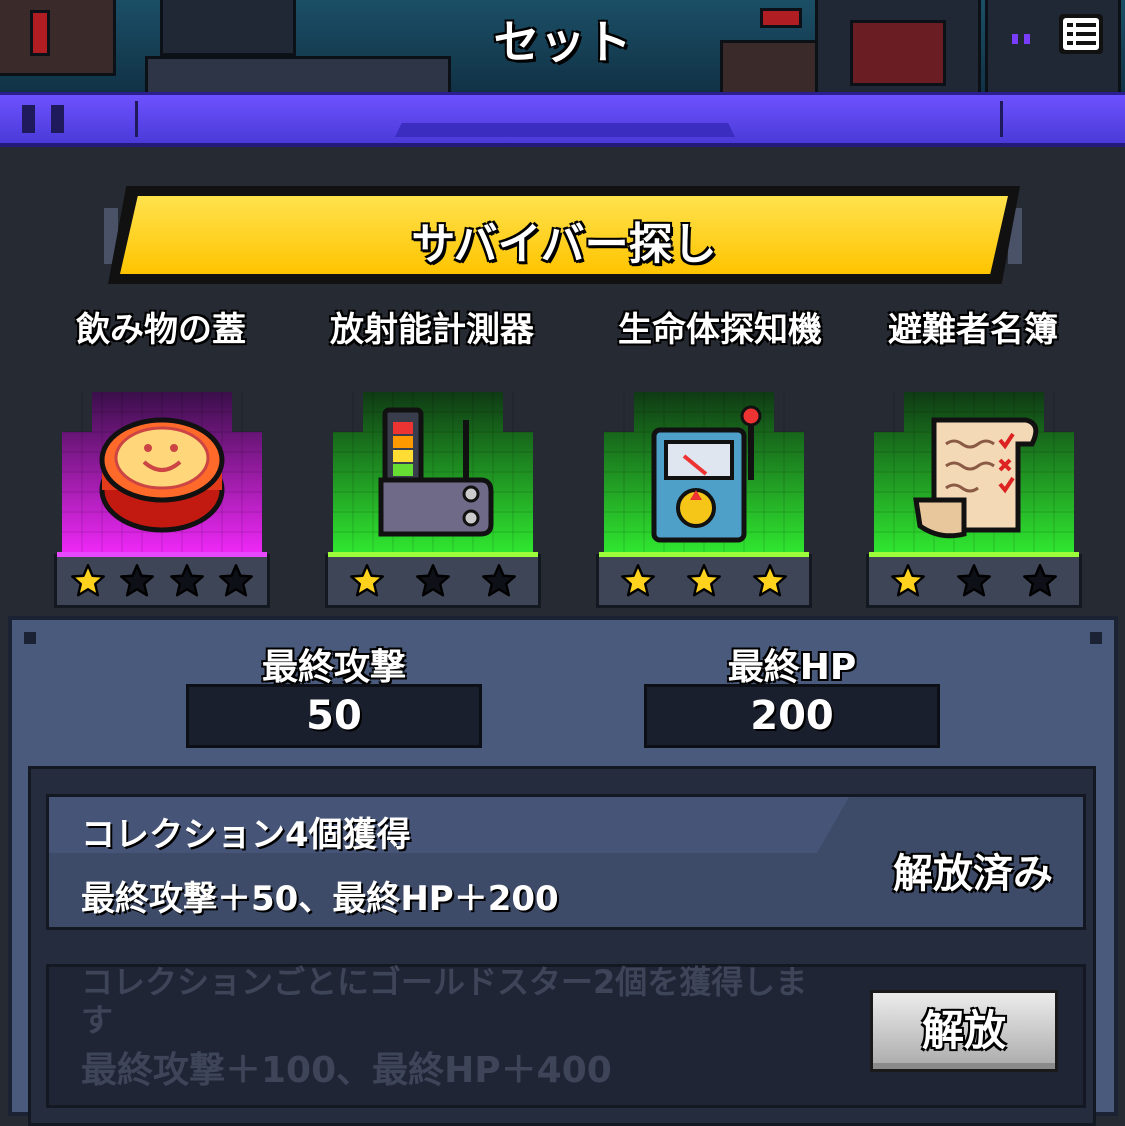 The image size is (1125, 1126). What do you see at coordinates (973, 330) in the screenshot?
I see `item-name: 避難者名簿` at bounding box center [973, 330].